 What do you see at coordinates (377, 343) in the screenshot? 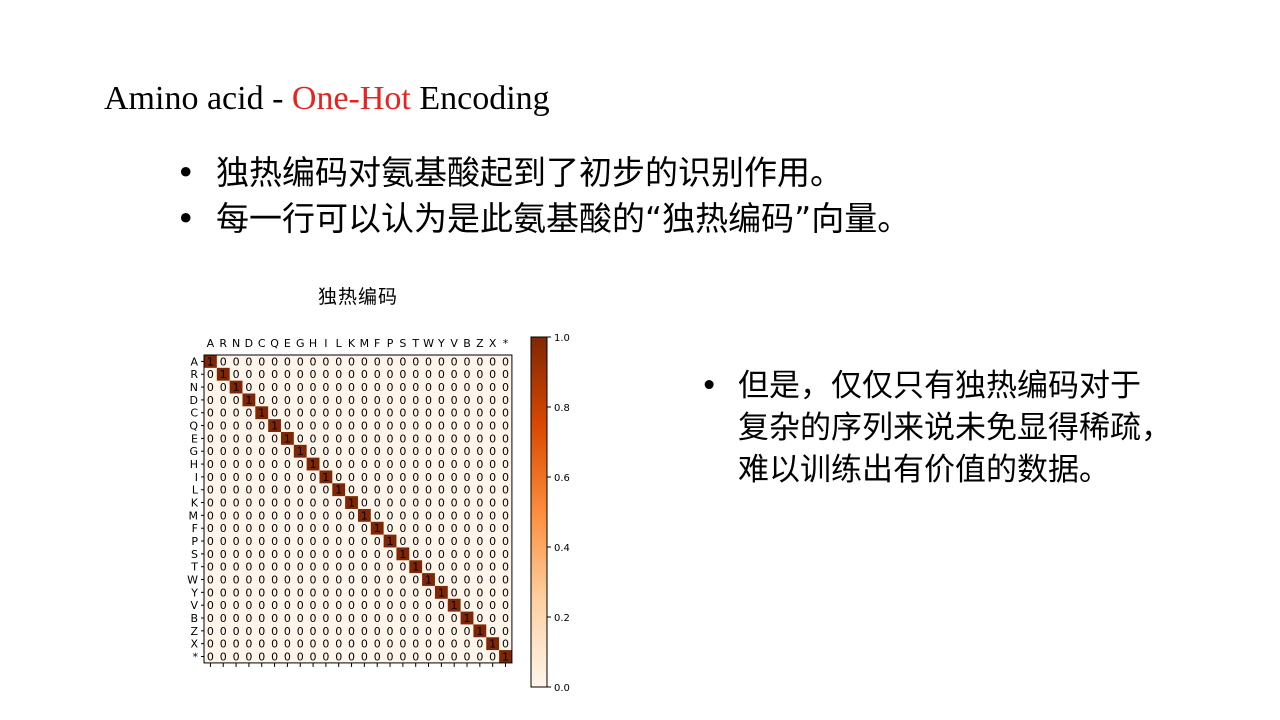
I see `x-tick-label: F` at bounding box center [377, 343].